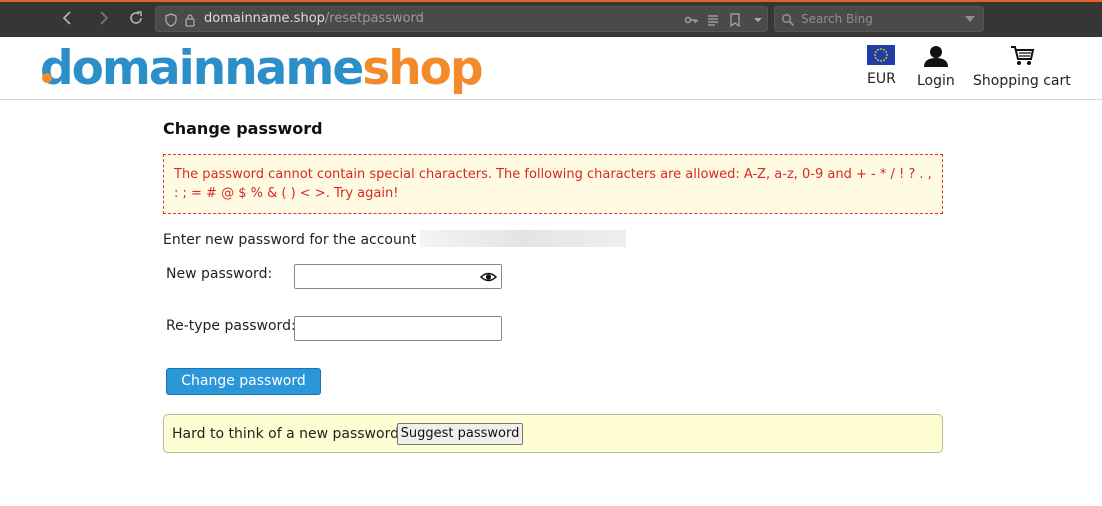  What do you see at coordinates (1022, 58) in the screenshot?
I see `cart-icon` at bounding box center [1022, 58].